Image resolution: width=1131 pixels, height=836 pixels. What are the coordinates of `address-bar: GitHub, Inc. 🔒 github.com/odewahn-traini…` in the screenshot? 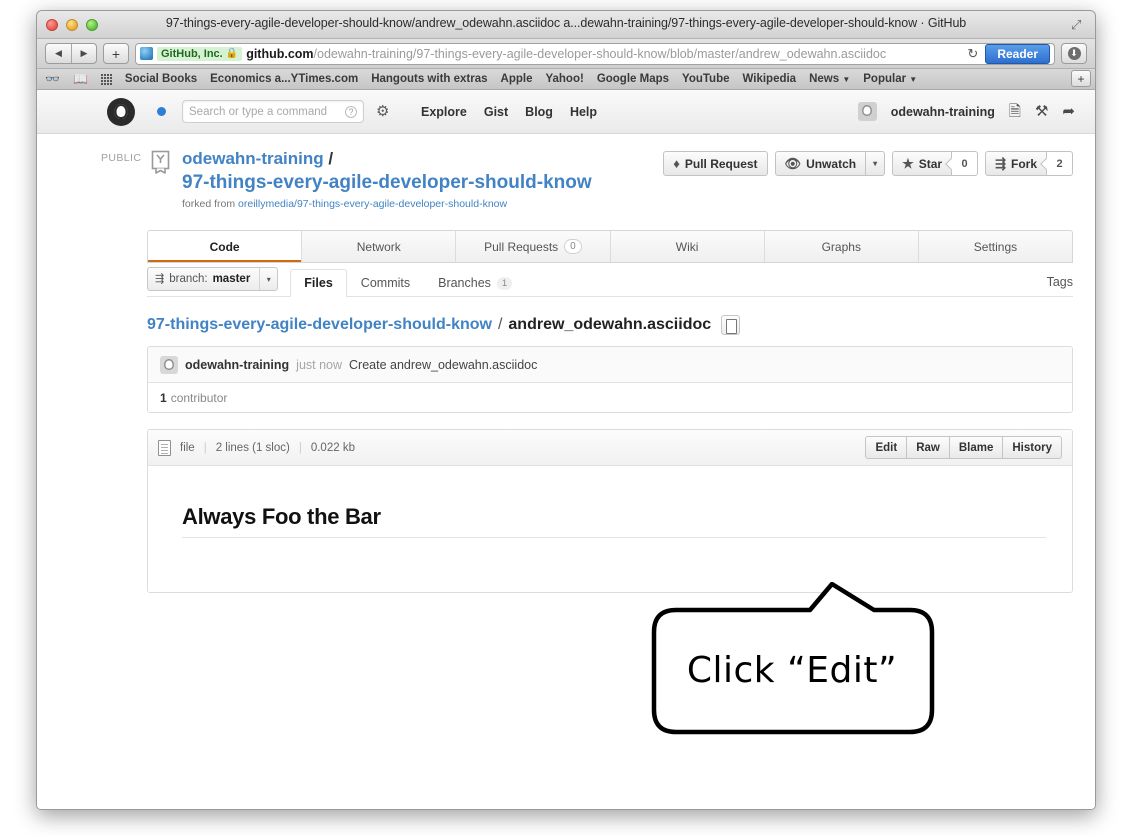 It's located at (595, 53).